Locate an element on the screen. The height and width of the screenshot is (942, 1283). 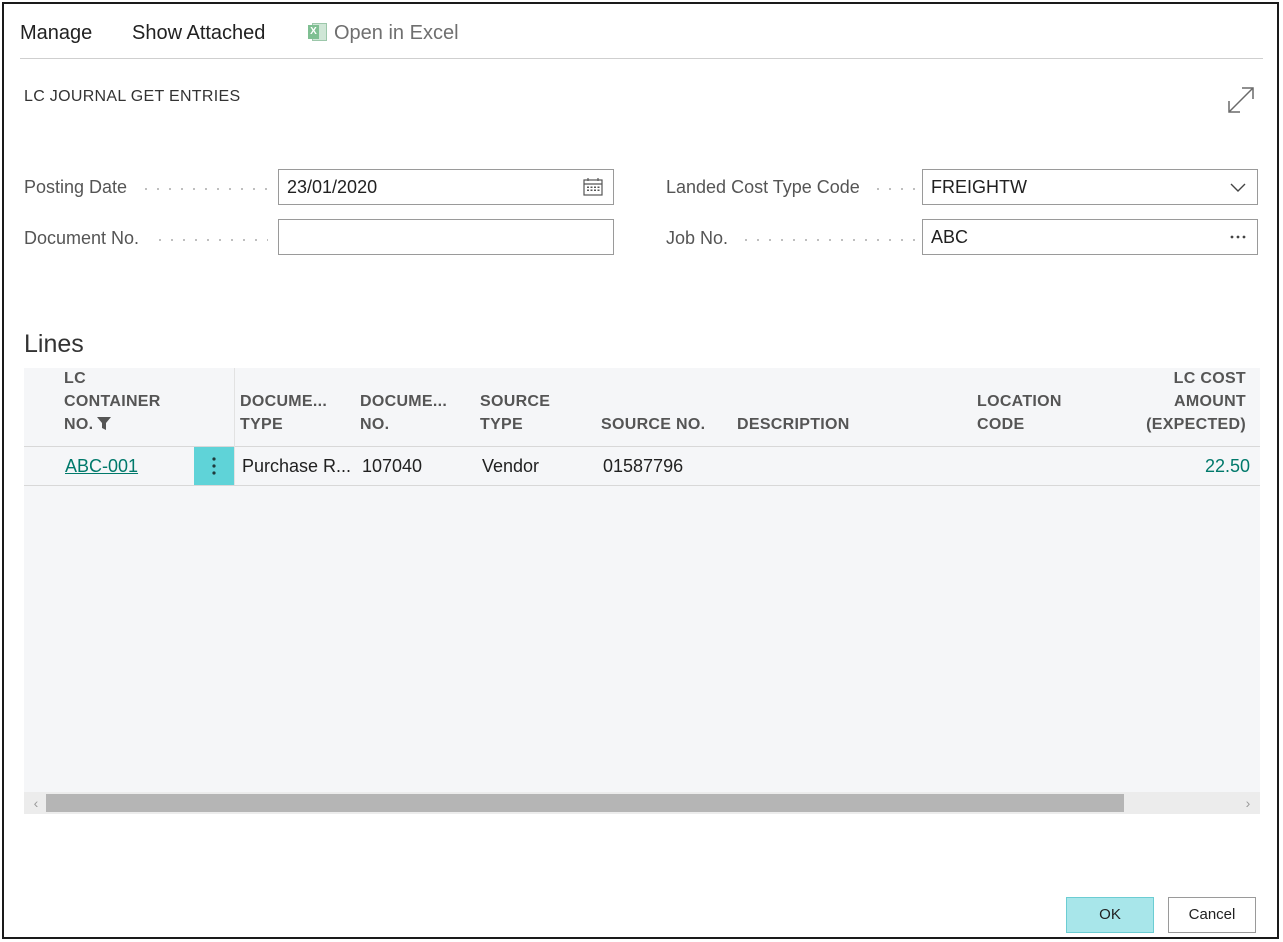
excel-icon: X is located at coordinates (318, 32).